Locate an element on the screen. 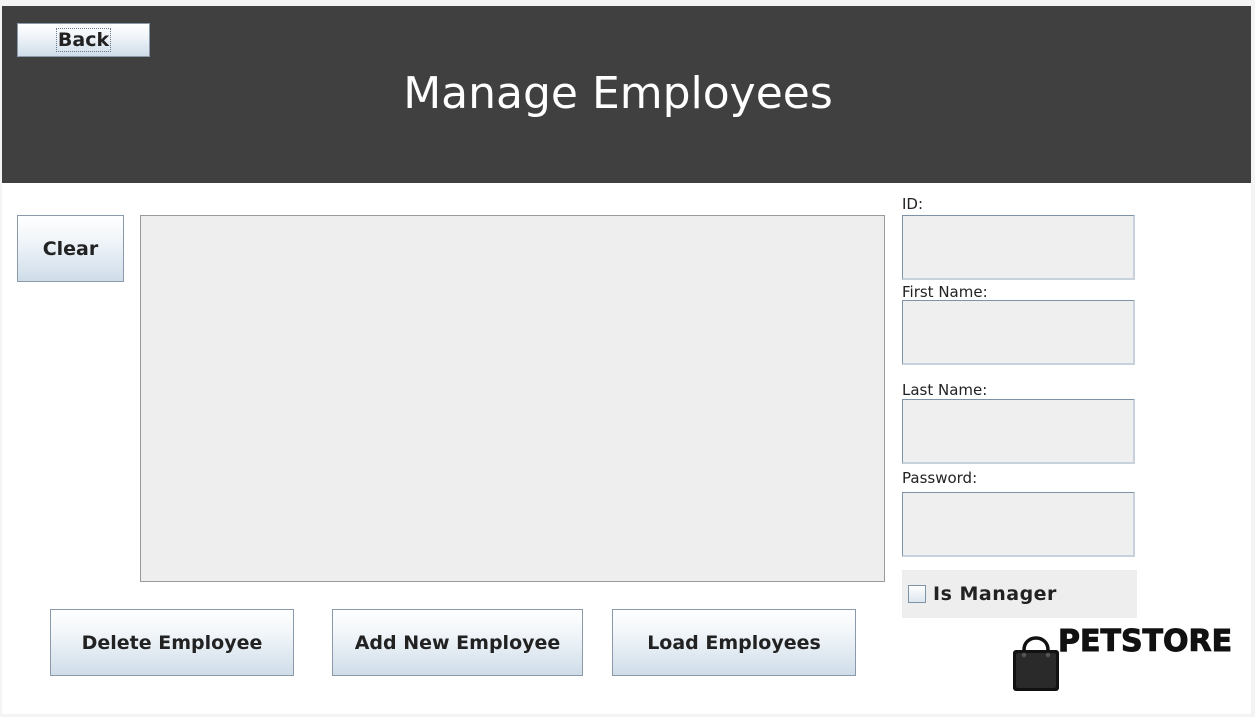  last-name-field is located at coordinates (1018, 431).